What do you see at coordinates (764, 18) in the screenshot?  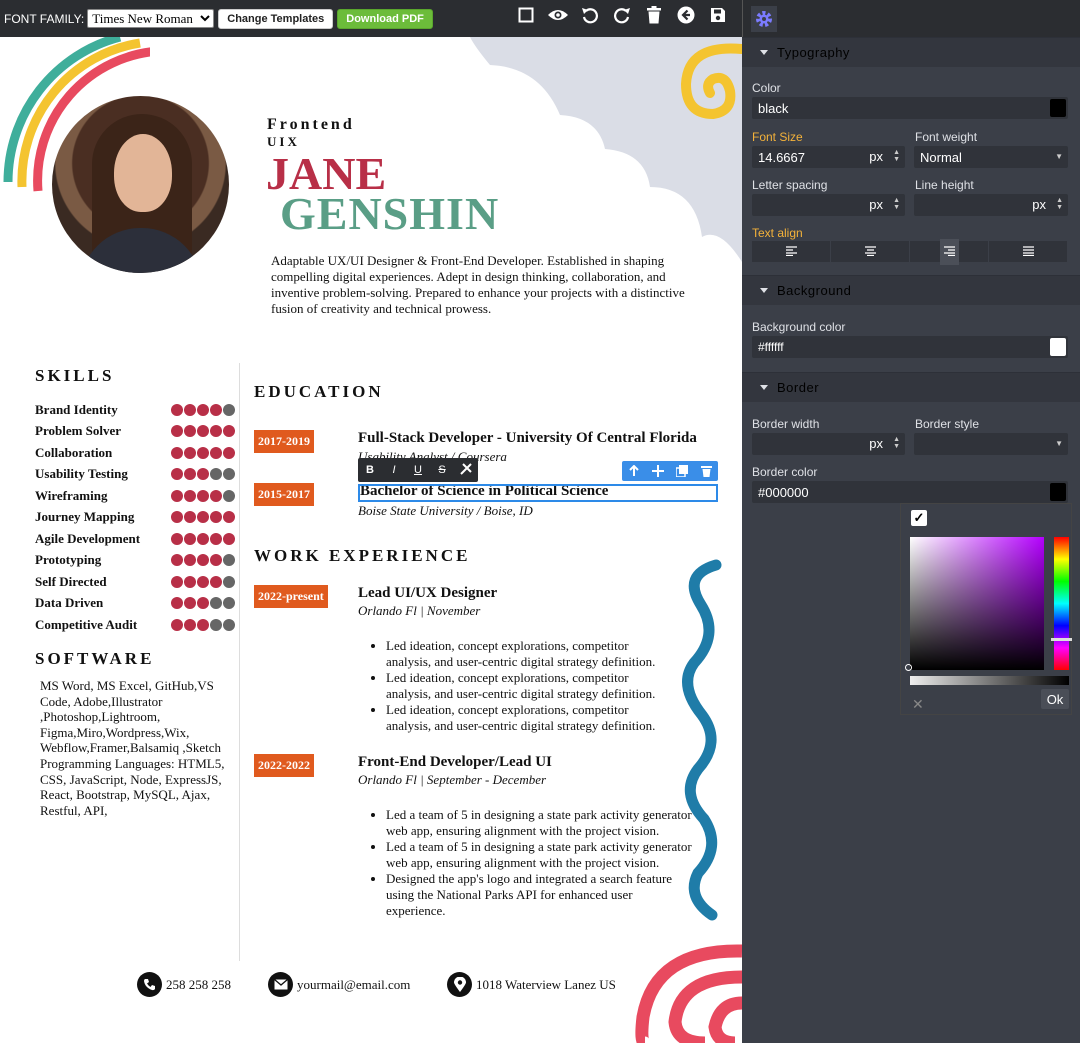 I see `gear-icon` at bounding box center [764, 18].